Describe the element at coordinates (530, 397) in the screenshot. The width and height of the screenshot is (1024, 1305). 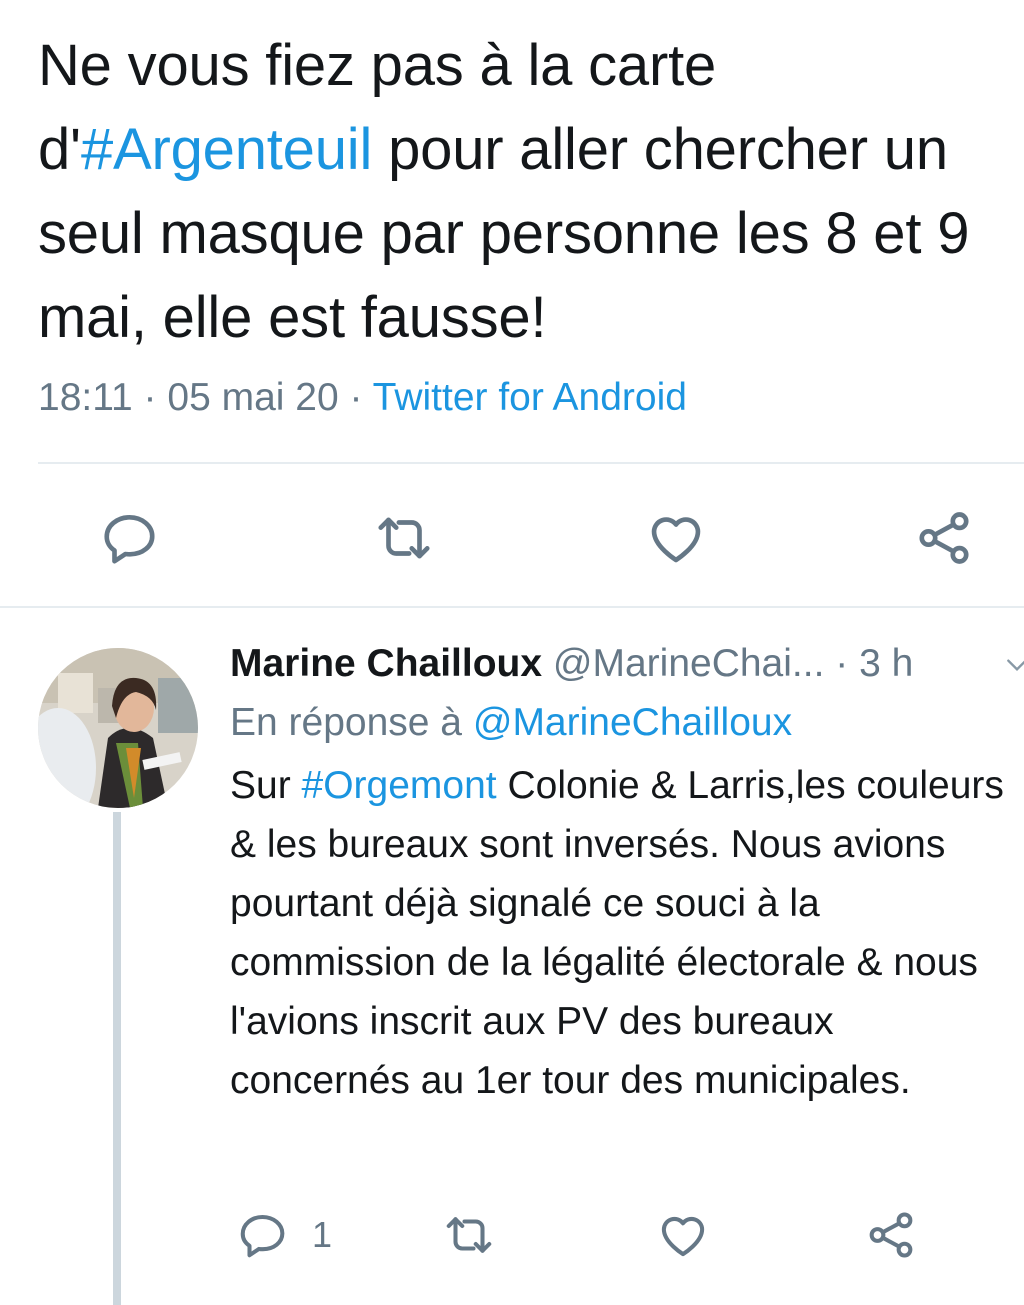
I see `tweet-source-link: Twitter for Android` at that location.